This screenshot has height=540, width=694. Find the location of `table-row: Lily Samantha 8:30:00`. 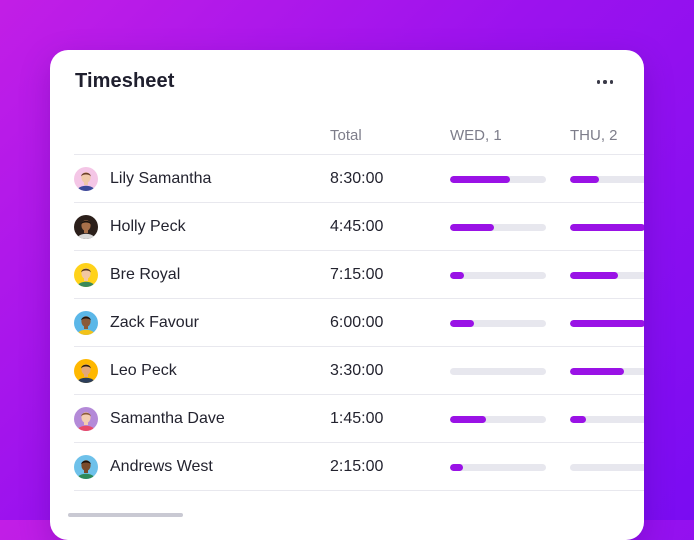

table-row: Lily Samantha 8:30:00 is located at coordinates (347, 179).